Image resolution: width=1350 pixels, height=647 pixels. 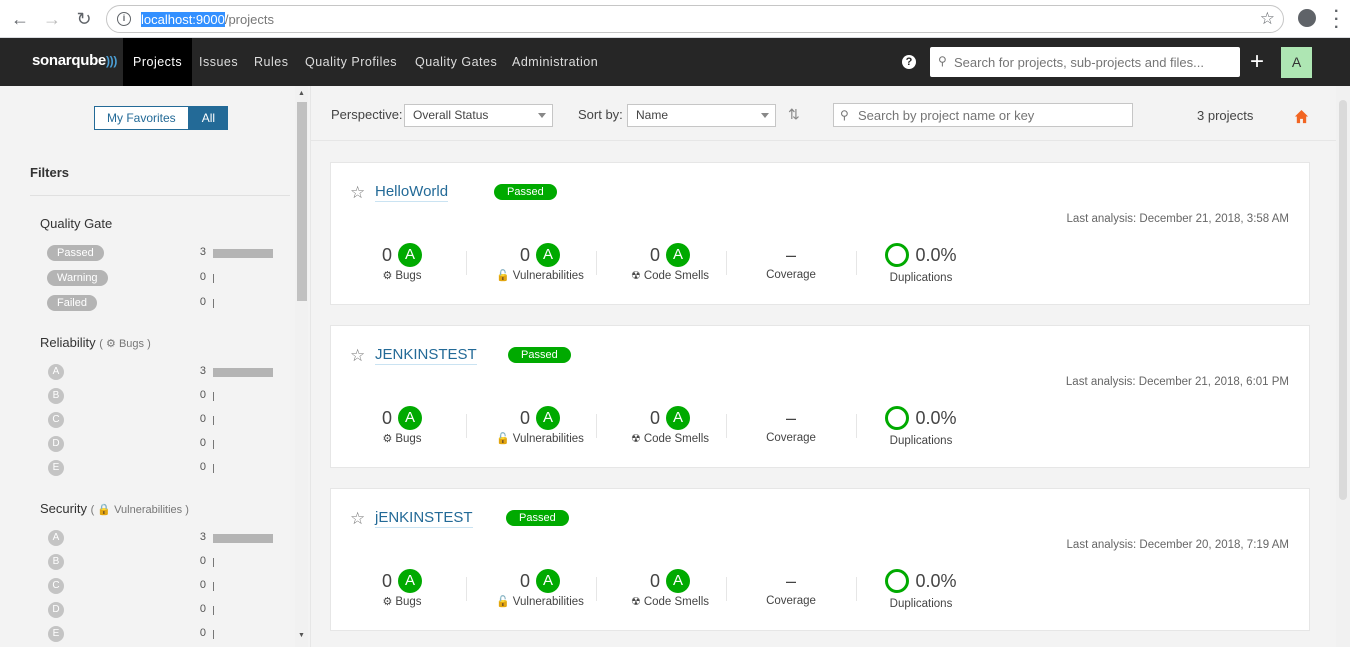 What do you see at coordinates (56, 444) in the screenshot?
I see `reliability-option-d: D` at bounding box center [56, 444].